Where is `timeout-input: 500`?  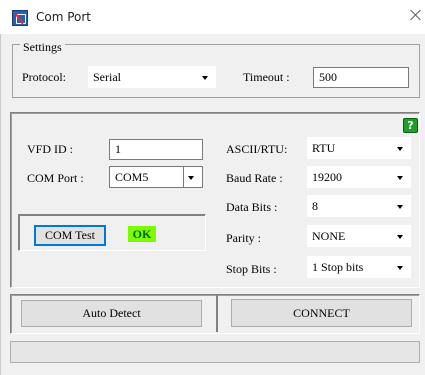
timeout-input: 500 is located at coordinates (361, 77).